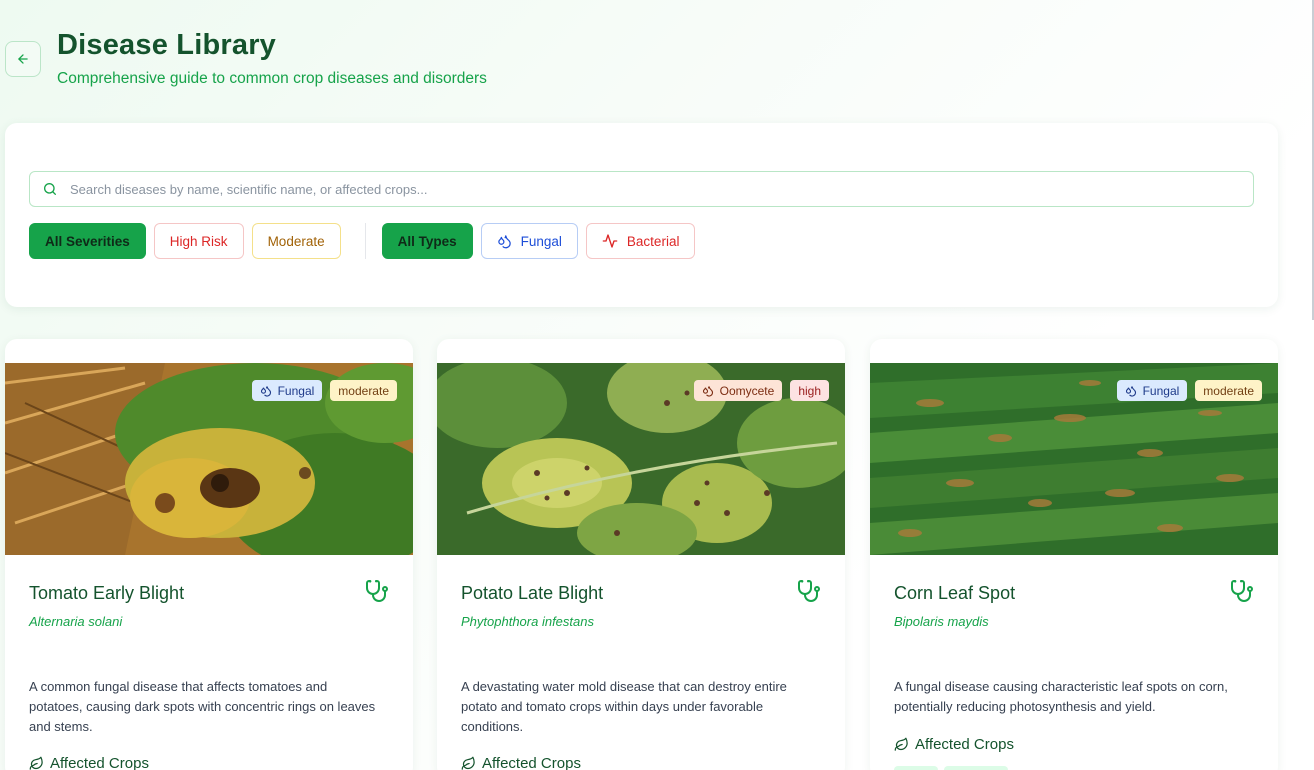 The image size is (1314, 770). Describe the element at coordinates (941, 621) in the screenshot. I see `scientific-name: Bipolaris maydis` at that location.